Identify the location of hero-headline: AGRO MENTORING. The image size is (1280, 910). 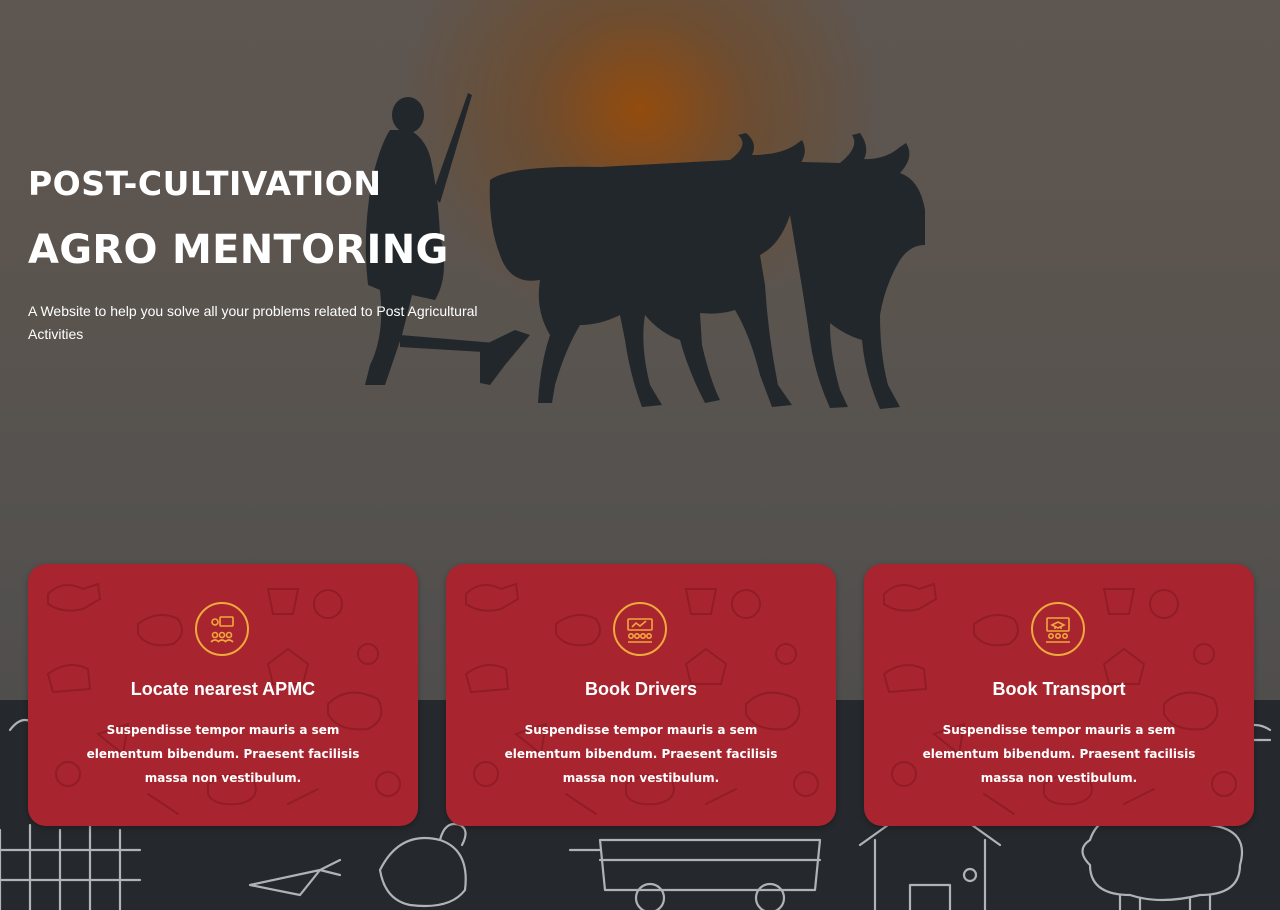
(238, 250).